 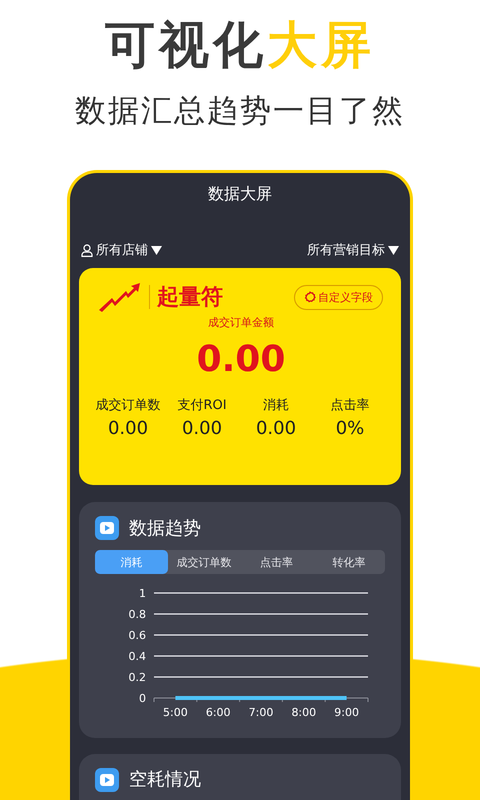 What do you see at coordinates (137, 656) in the screenshot?
I see `axis-label: 0.4` at bounding box center [137, 656].